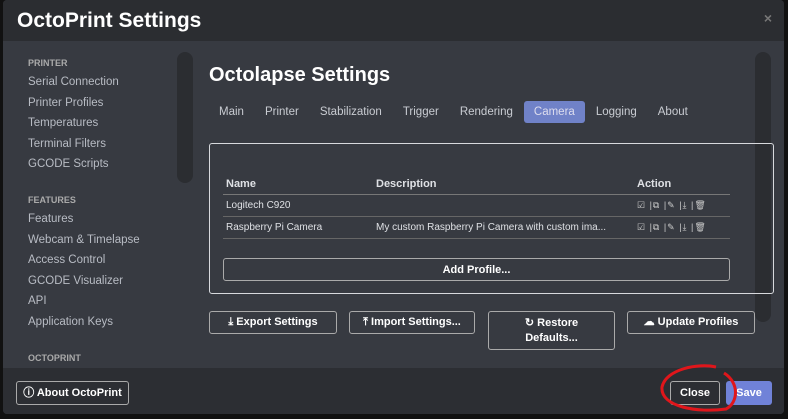 The height and width of the screenshot is (419, 788). I want to click on update-profiles-button: ☁ Update Profiles, so click(691, 322).